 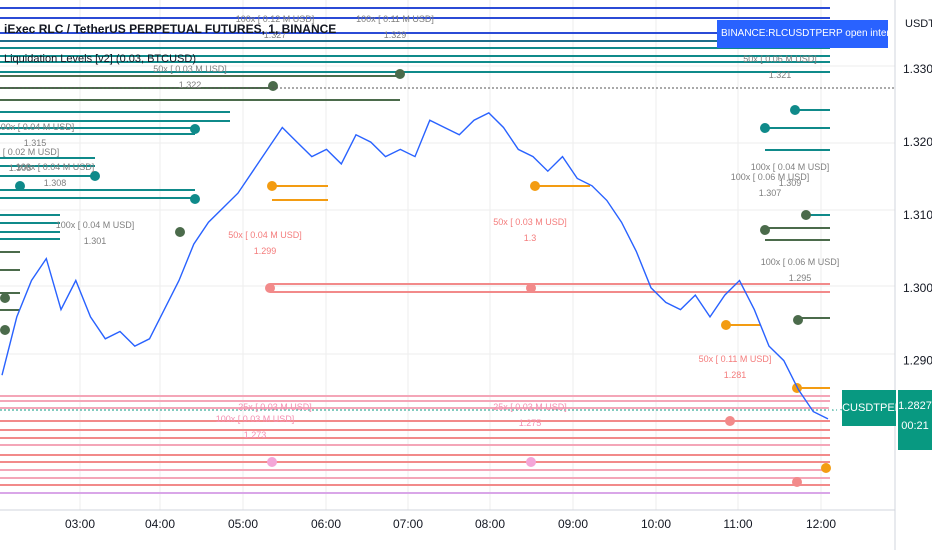 What do you see at coordinates (917, 142) in the screenshot?
I see `y-tick-label: 1.3200` at bounding box center [917, 142].